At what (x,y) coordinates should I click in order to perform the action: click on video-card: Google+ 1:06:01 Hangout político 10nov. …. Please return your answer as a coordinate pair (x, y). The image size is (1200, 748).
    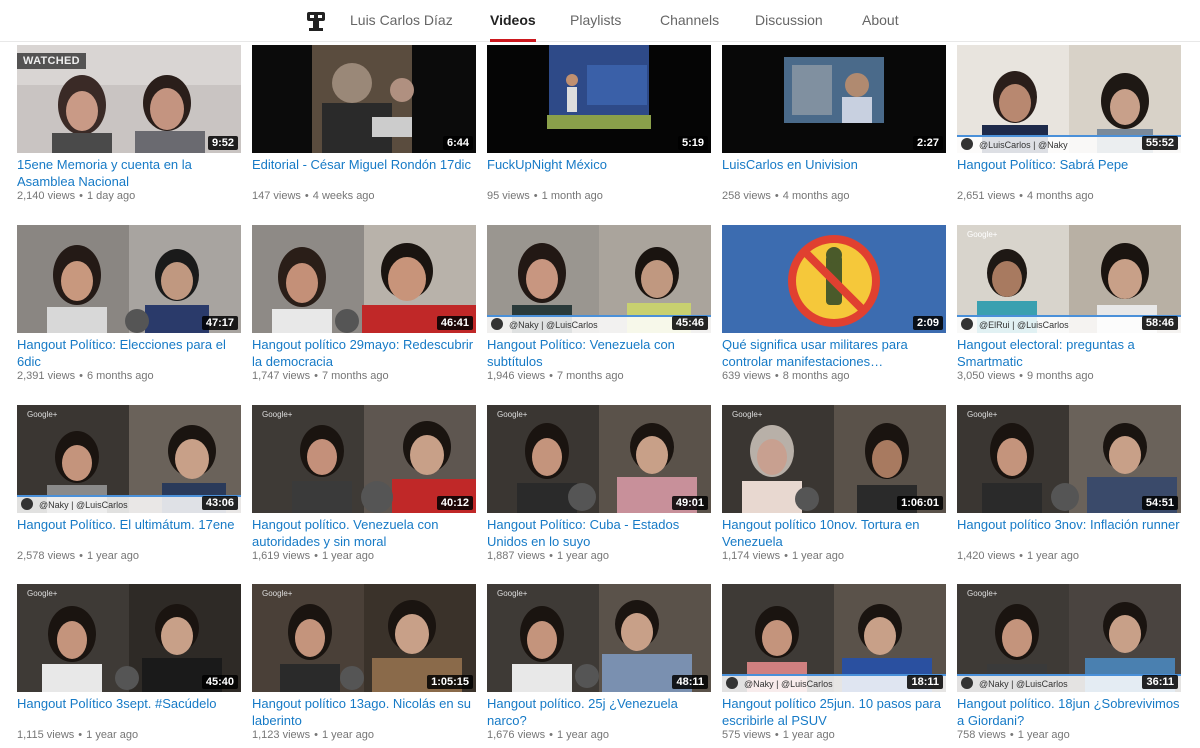
    Looking at the image, I should click on (834, 490).